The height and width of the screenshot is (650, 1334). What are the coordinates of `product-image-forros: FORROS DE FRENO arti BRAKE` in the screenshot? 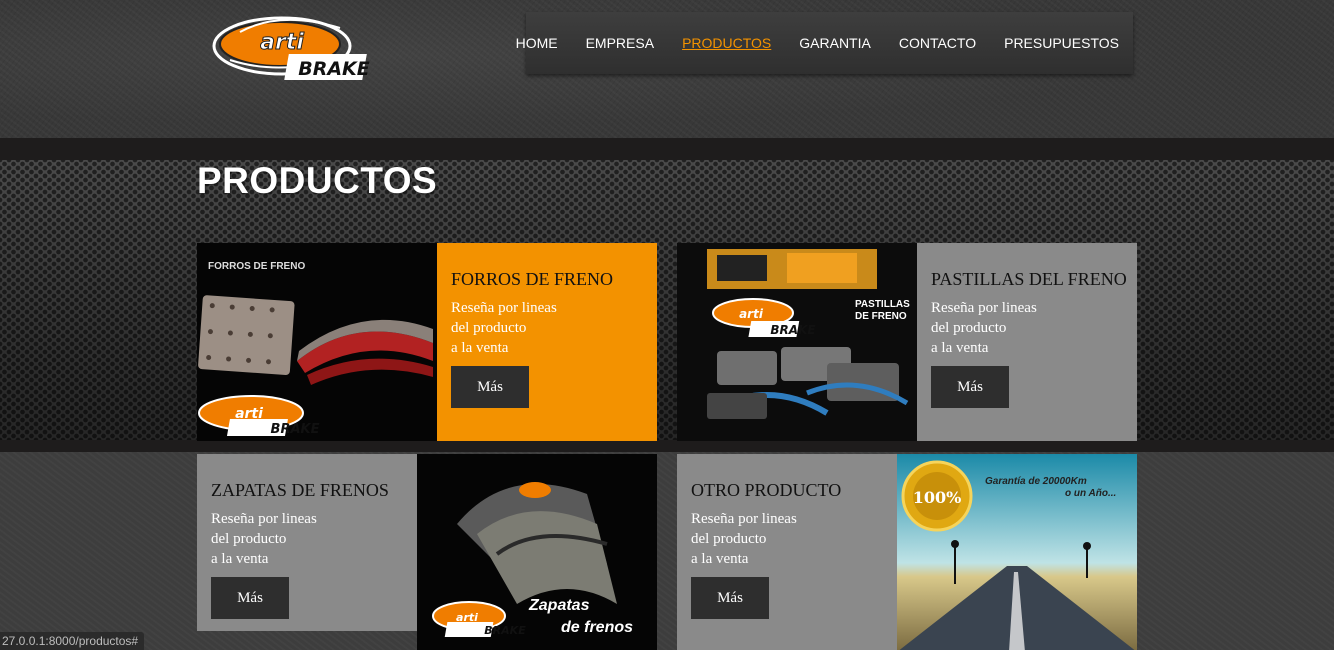 It's located at (317, 342).